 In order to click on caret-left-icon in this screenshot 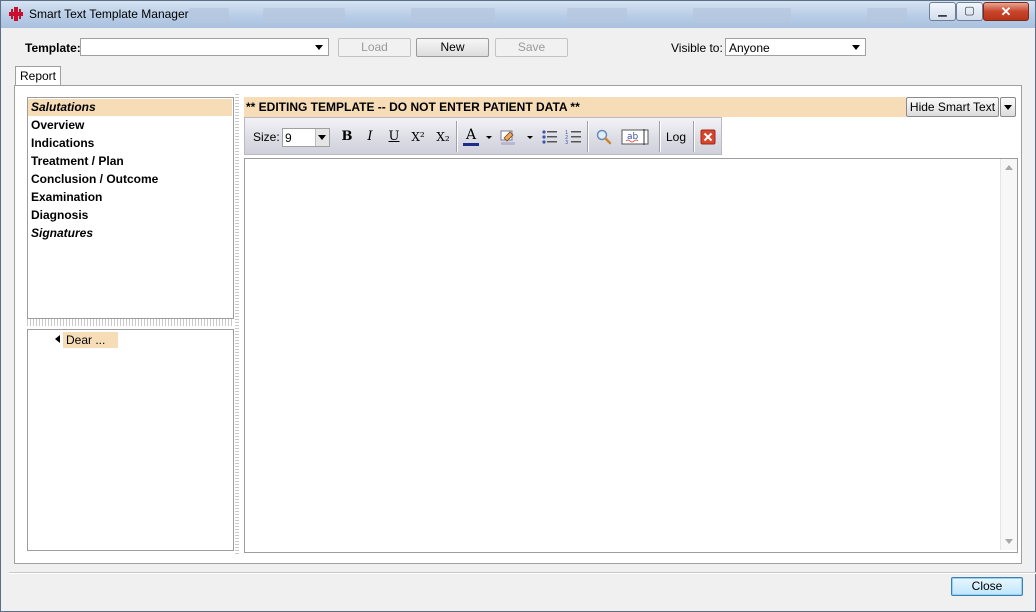, I will do `click(57, 339)`.